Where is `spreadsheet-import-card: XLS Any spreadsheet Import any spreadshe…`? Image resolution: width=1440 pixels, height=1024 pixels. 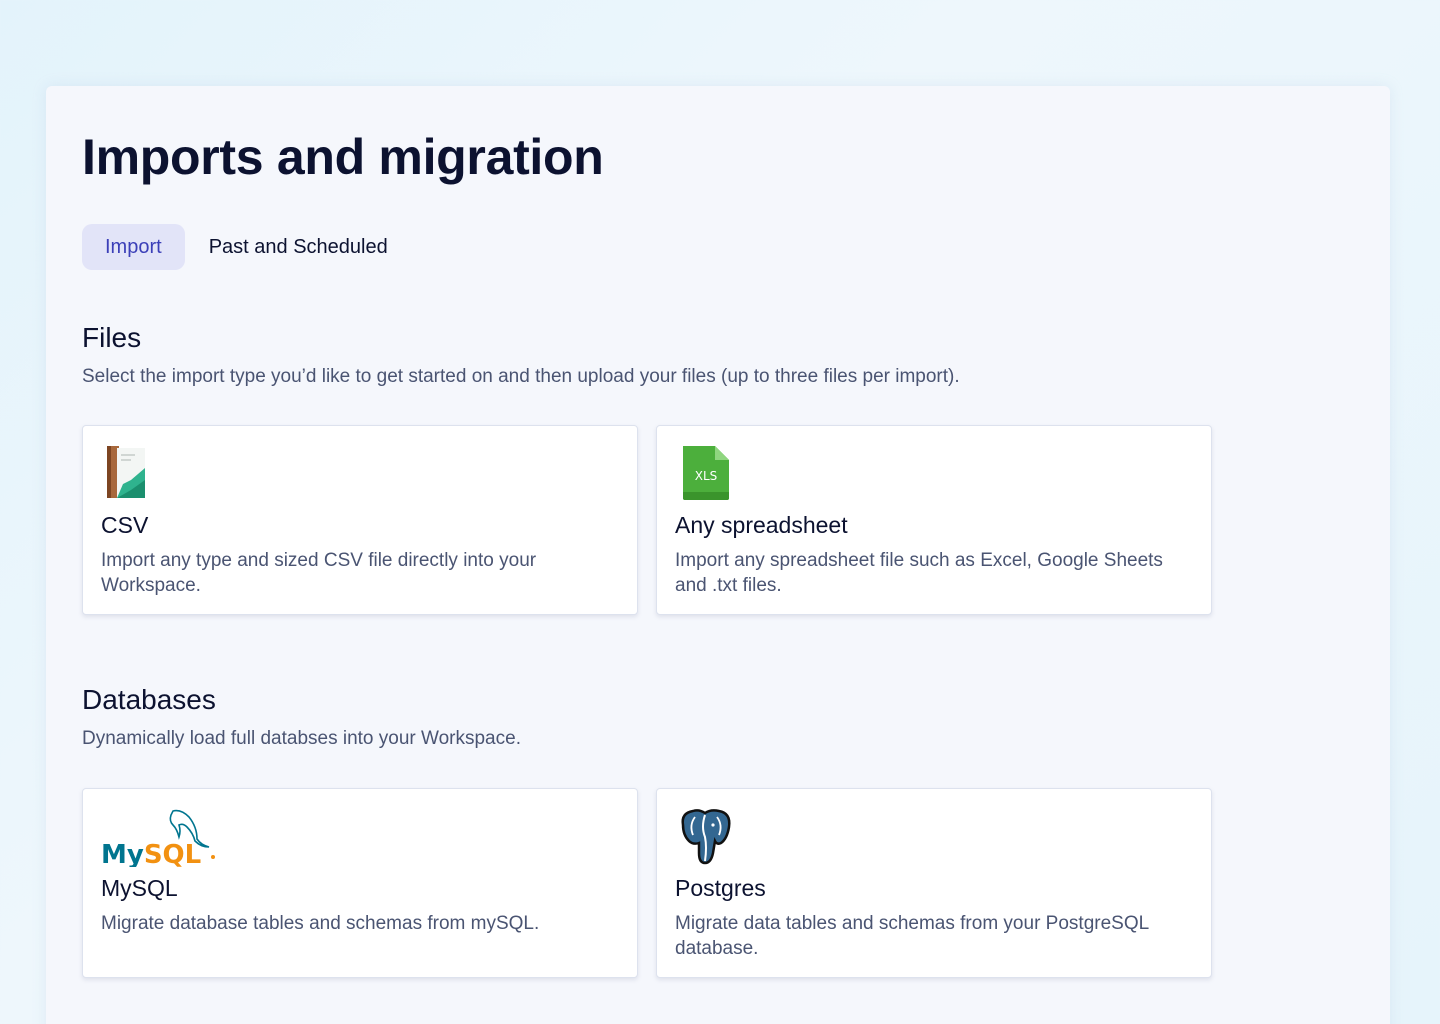 spreadsheet-import-card: XLS Any spreadsheet Import any spreadshe… is located at coordinates (934, 520).